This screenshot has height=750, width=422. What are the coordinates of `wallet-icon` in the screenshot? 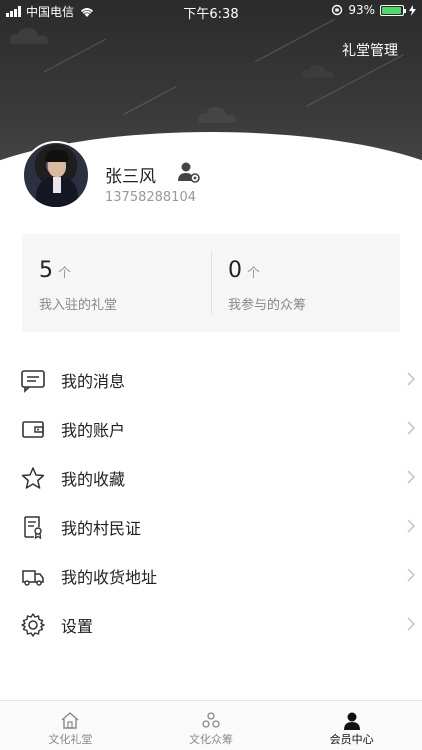 It's located at (33, 429).